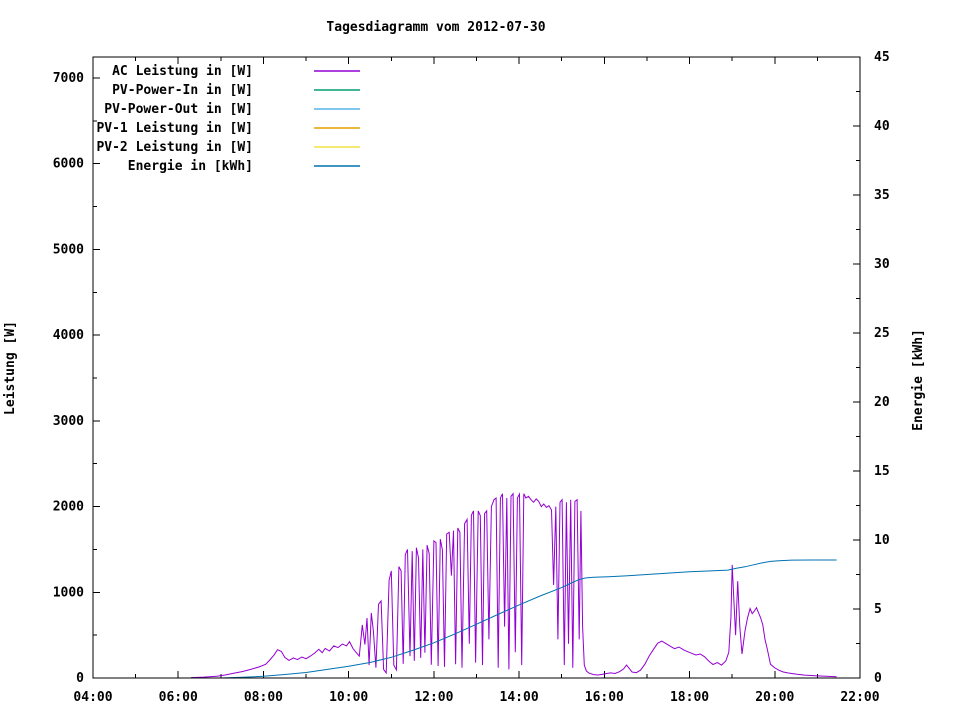 The image size is (960, 724). What do you see at coordinates (882, 471) in the screenshot?
I see `y2-tick-label: 15` at bounding box center [882, 471].